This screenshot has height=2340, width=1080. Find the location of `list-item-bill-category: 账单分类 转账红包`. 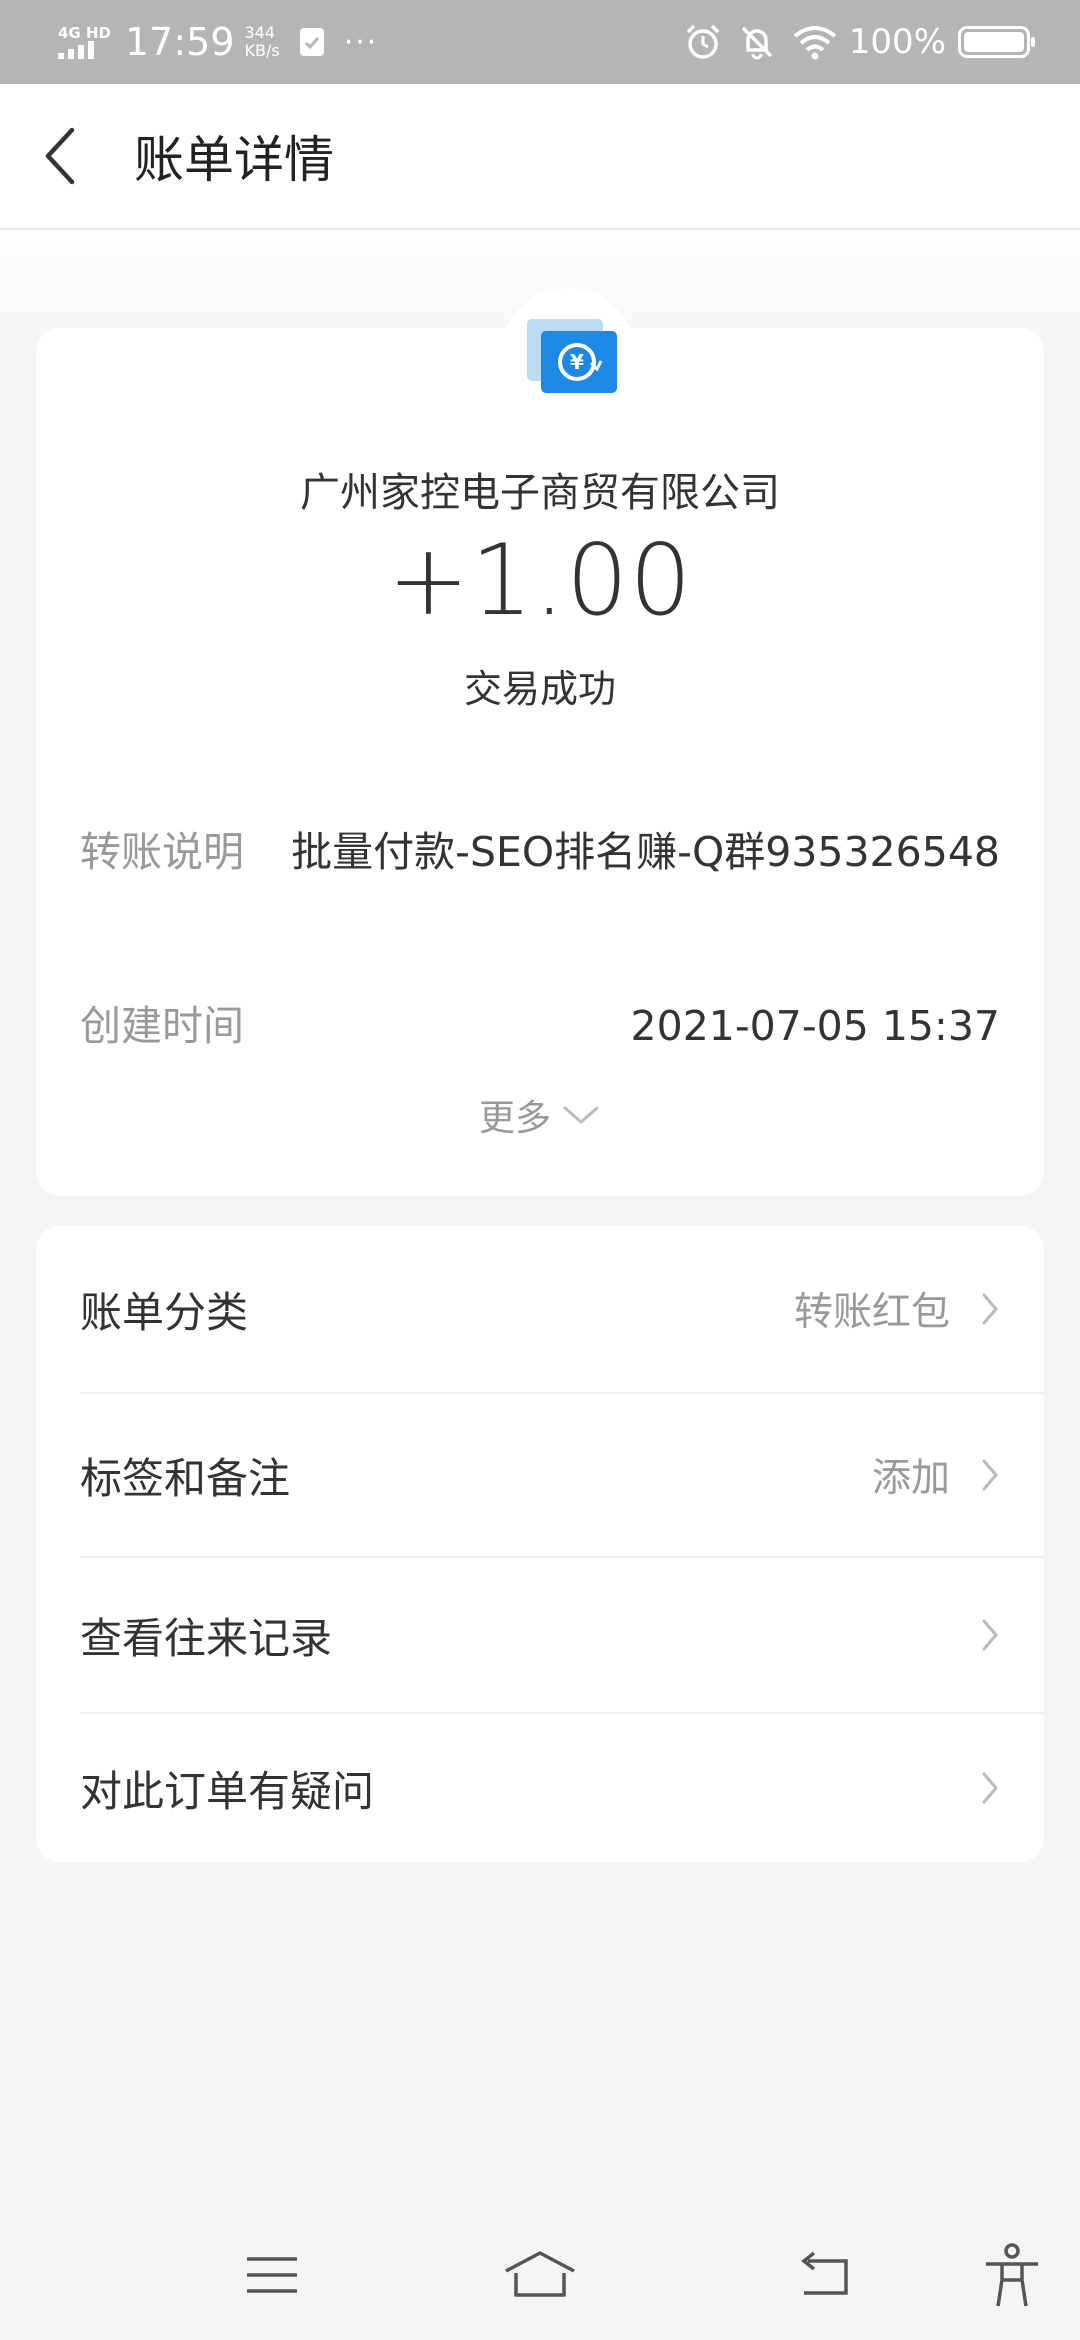

list-item-bill-category: 账单分类 转账红包 is located at coordinates (540, 1309).